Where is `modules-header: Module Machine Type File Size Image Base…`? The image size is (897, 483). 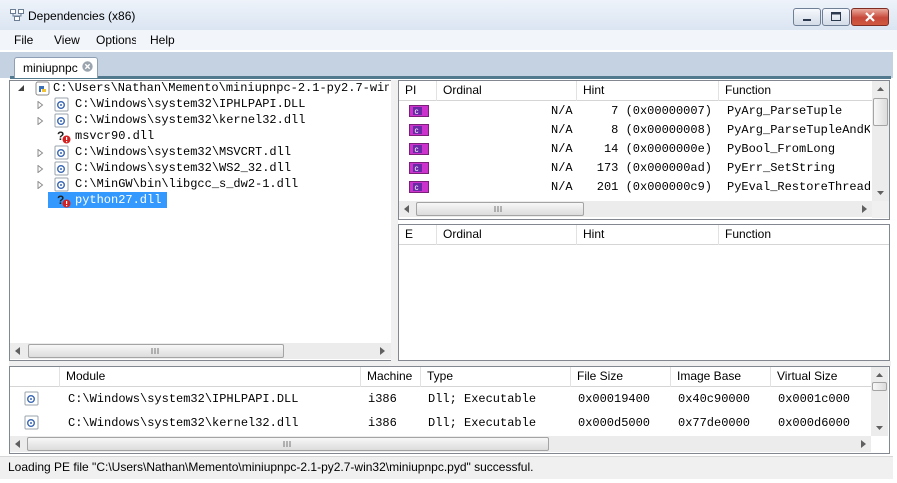
modules-header: Module Machine Type File Size Image Base… is located at coordinates (440, 377).